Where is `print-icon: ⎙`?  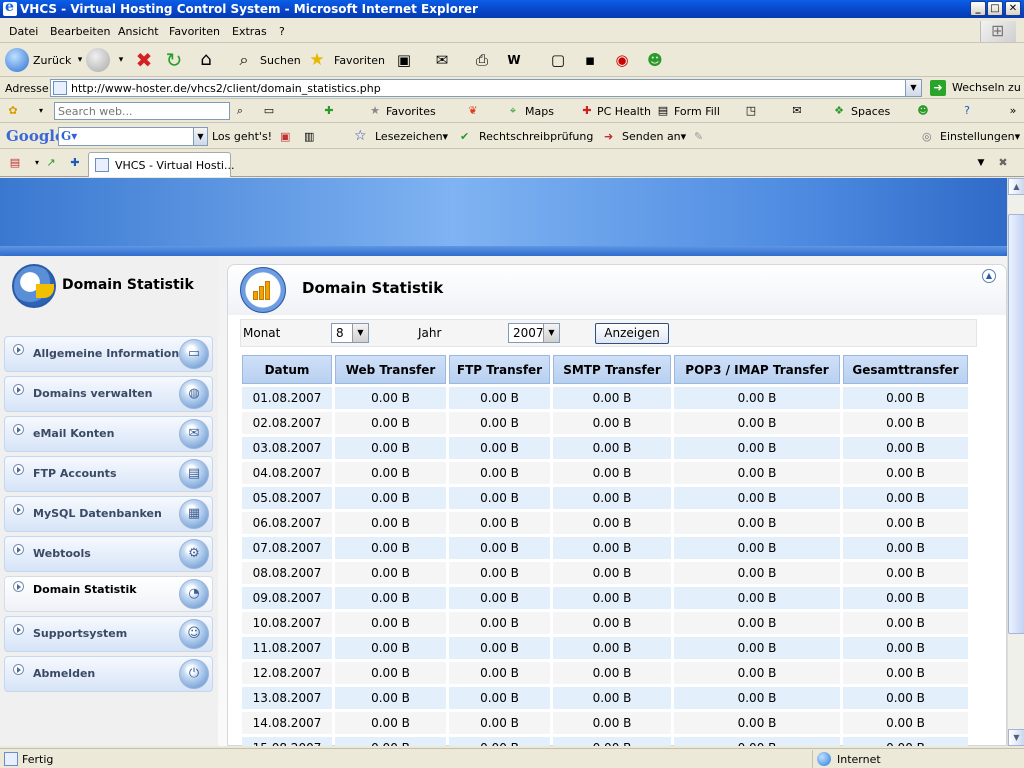
print-icon: ⎙ is located at coordinates (482, 60).